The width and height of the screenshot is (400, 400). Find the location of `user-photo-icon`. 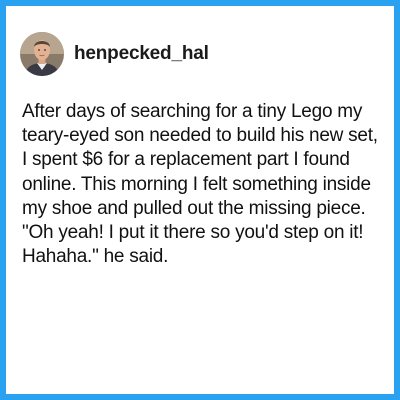

user-photo-icon is located at coordinates (42, 54).